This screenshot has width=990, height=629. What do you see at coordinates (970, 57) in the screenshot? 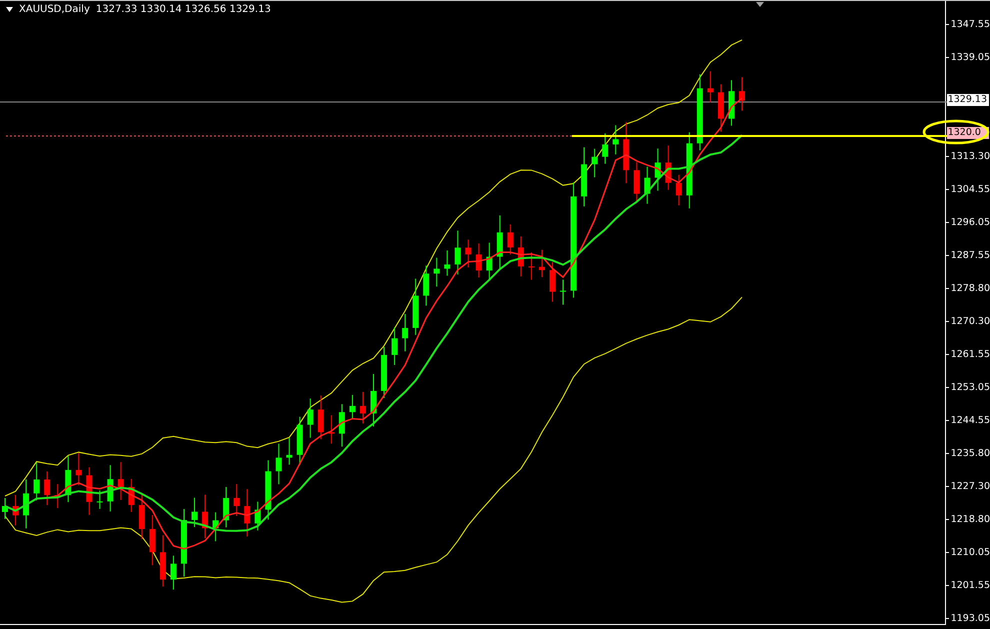
I see `price-label: 1339.05` at bounding box center [970, 57].